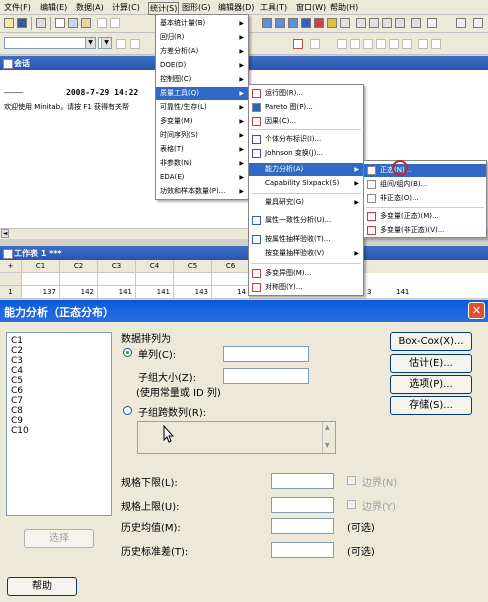 The image size is (488, 602). I want to click on cascade-icon, so click(416, 23).